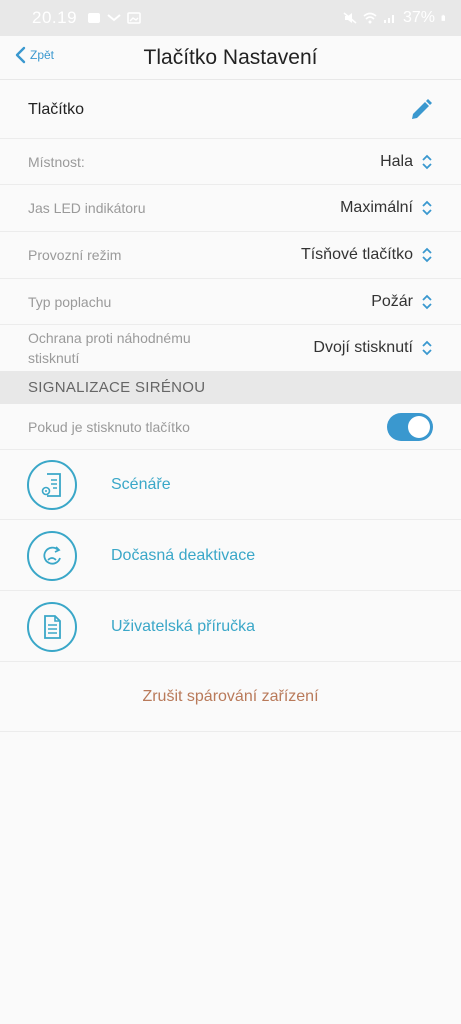 The image size is (461, 1024). I want to click on setting-alarm-type: Typ poplachu Požár, so click(230, 302).